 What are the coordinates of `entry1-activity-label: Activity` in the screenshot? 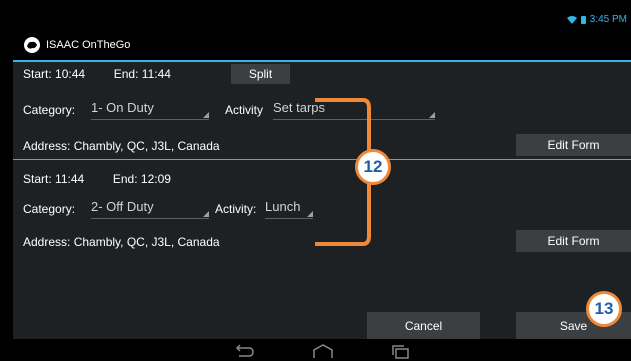 It's located at (244, 110).